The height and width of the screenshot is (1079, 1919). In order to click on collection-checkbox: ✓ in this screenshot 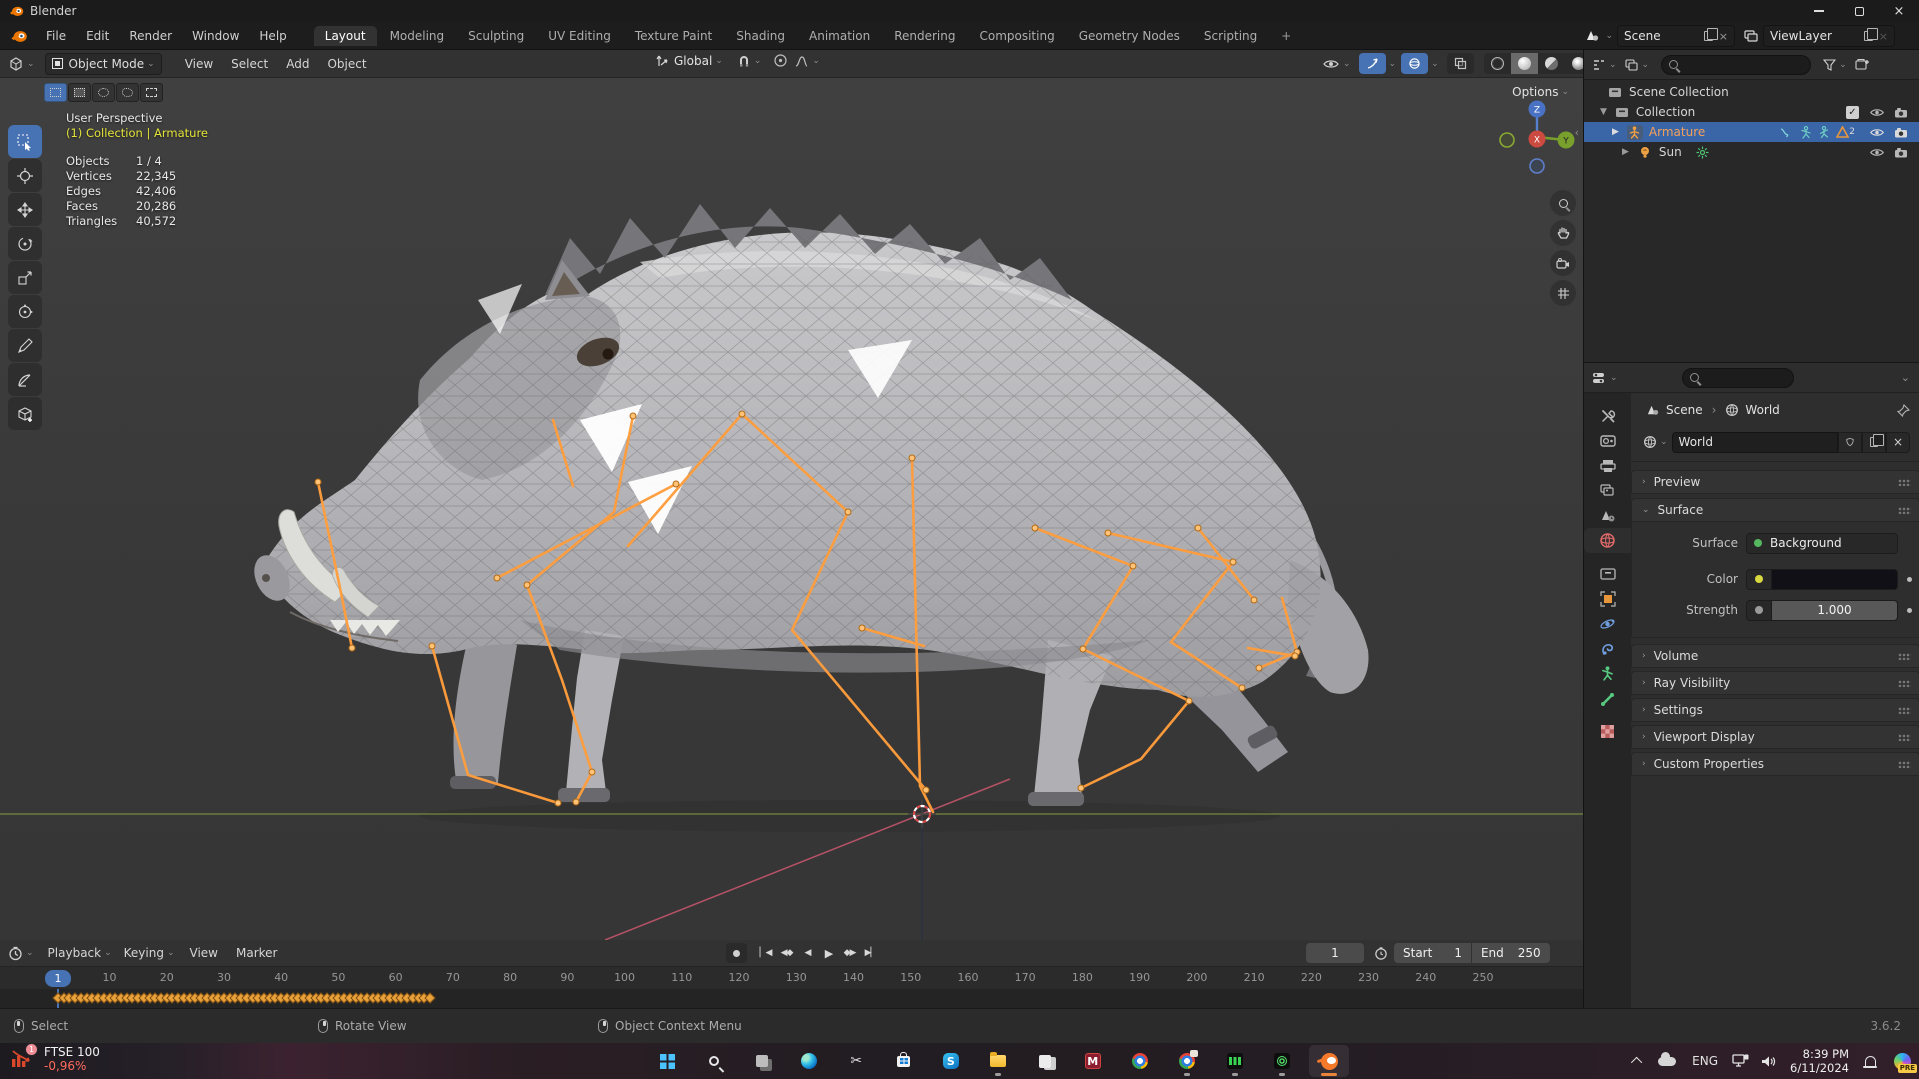, I will do `click(1852, 112)`.